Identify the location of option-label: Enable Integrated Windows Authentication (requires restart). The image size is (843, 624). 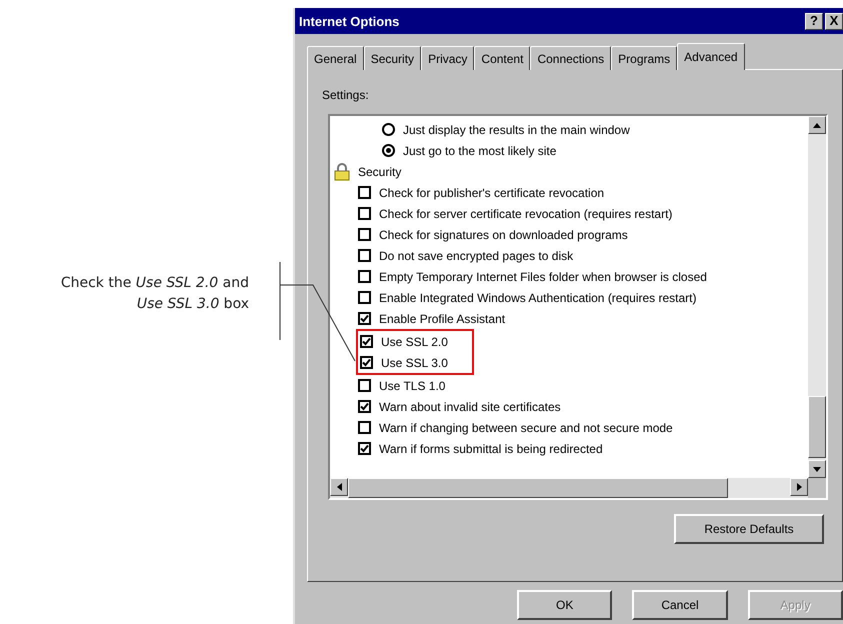
(538, 297).